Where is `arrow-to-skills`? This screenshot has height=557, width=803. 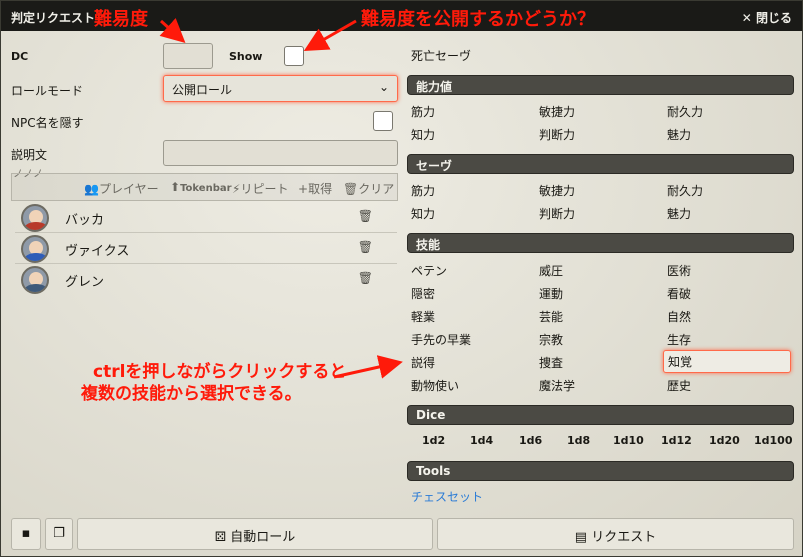 arrow-to-skills is located at coordinates (368, 367).